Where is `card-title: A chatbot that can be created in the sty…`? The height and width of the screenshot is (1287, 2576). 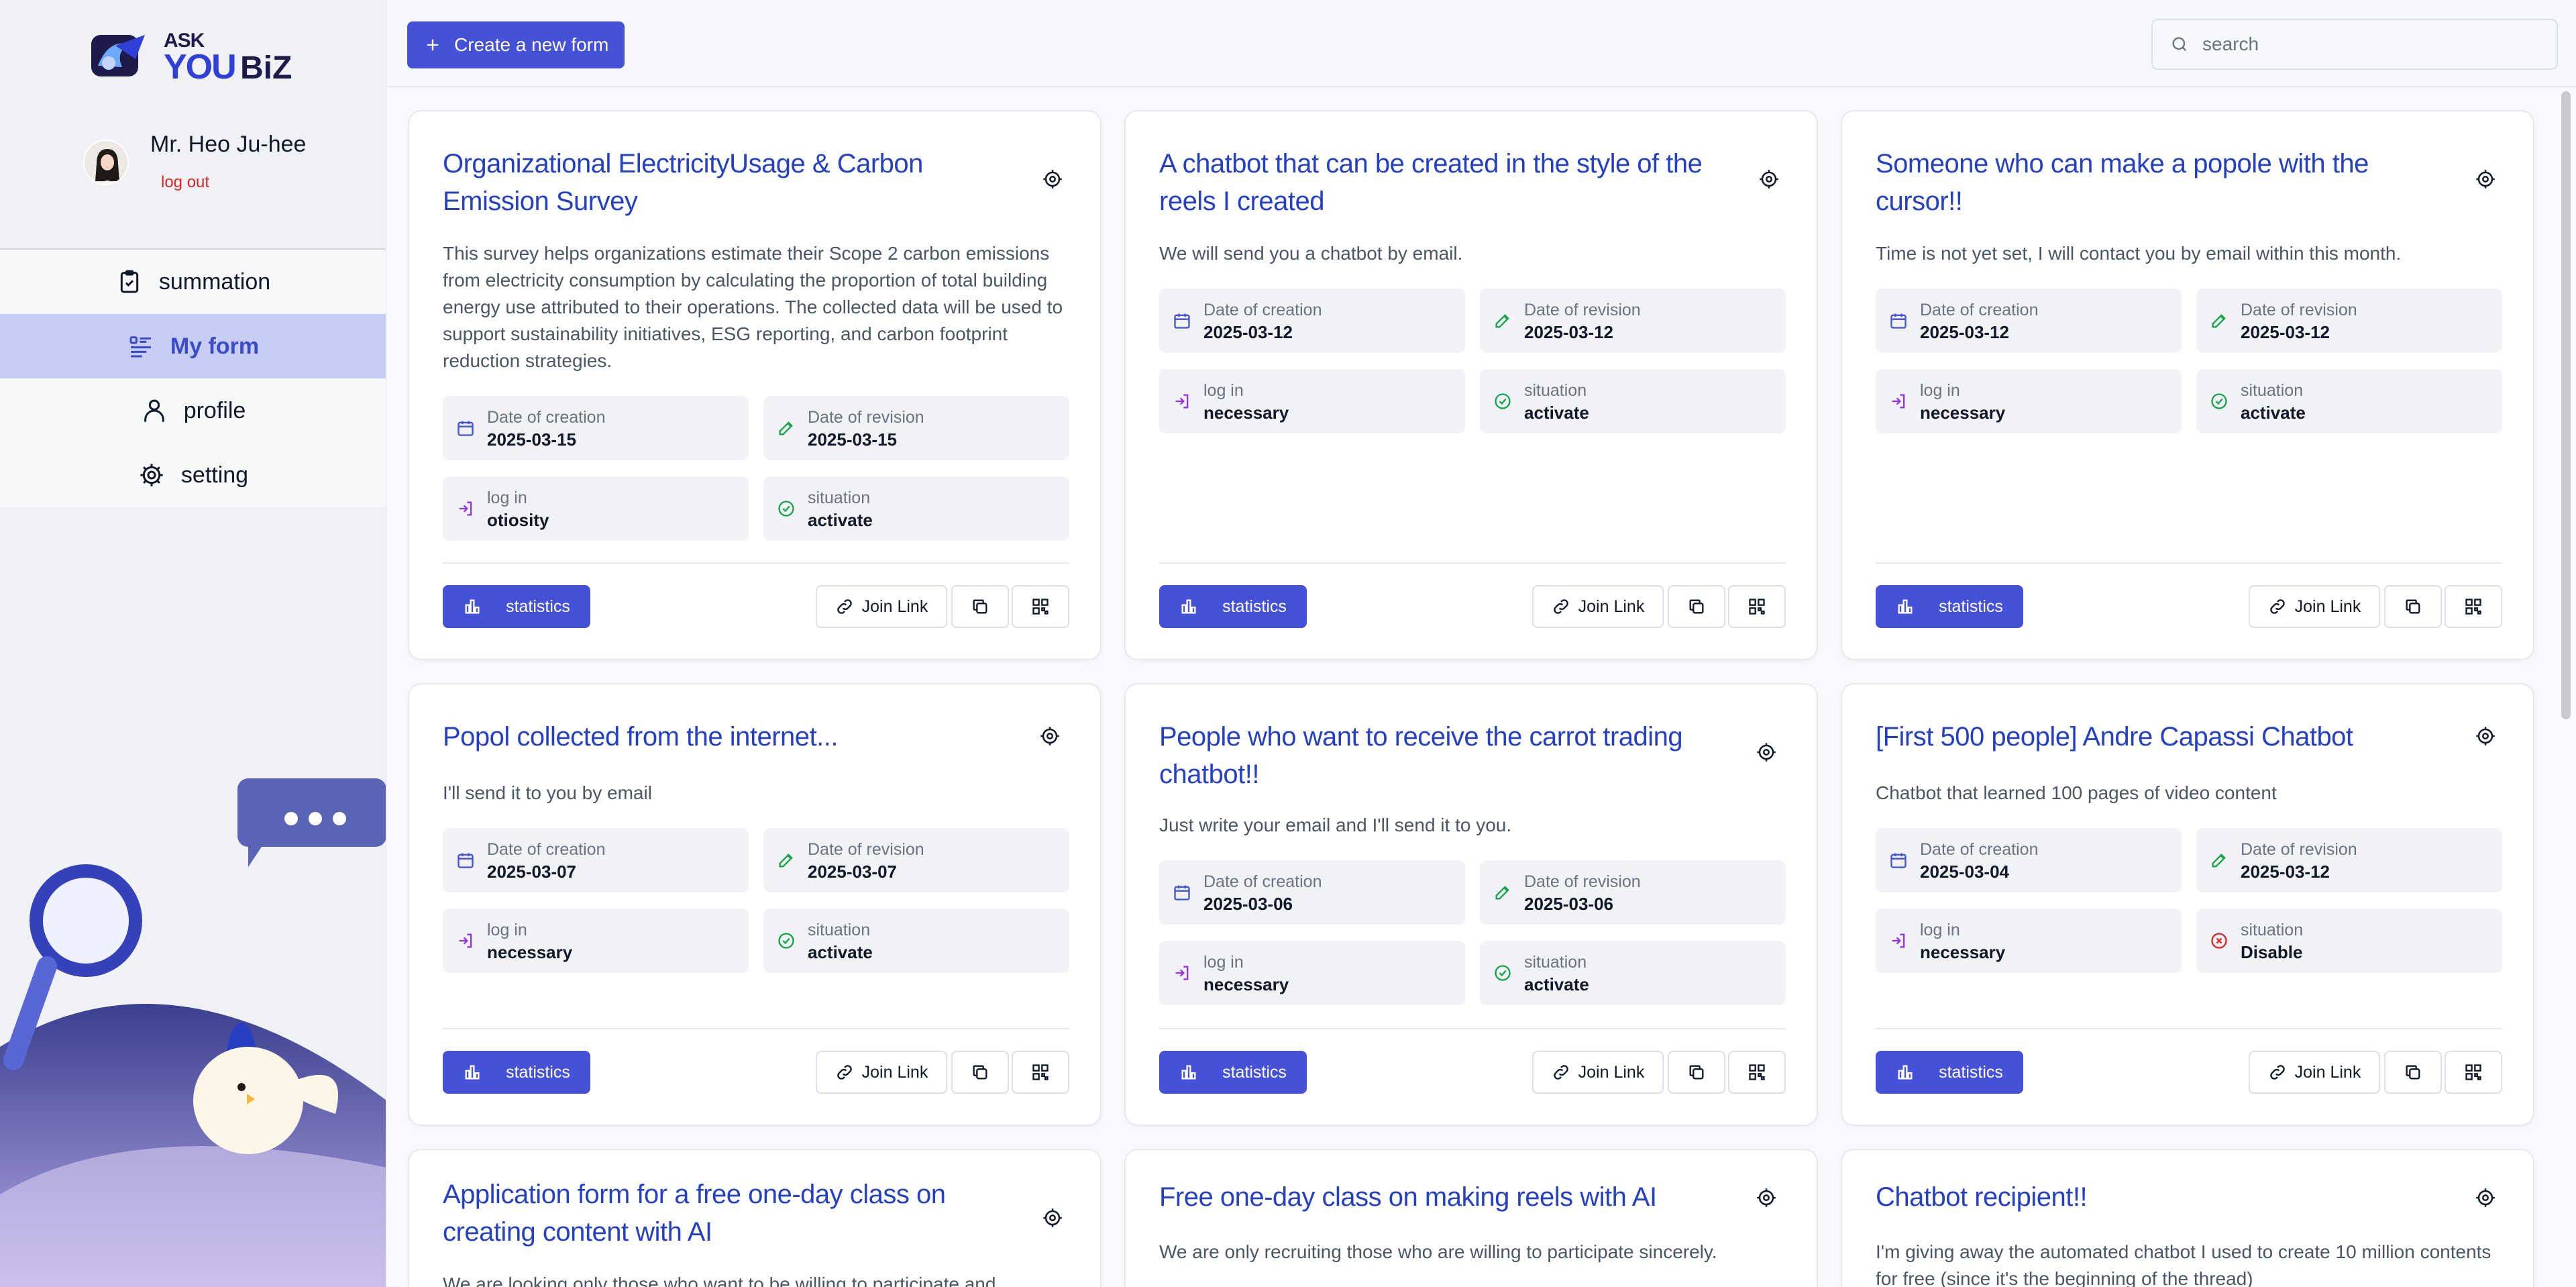 card-title: A chatbot that can be created in the sty… is located at coordinates (1447, 182).